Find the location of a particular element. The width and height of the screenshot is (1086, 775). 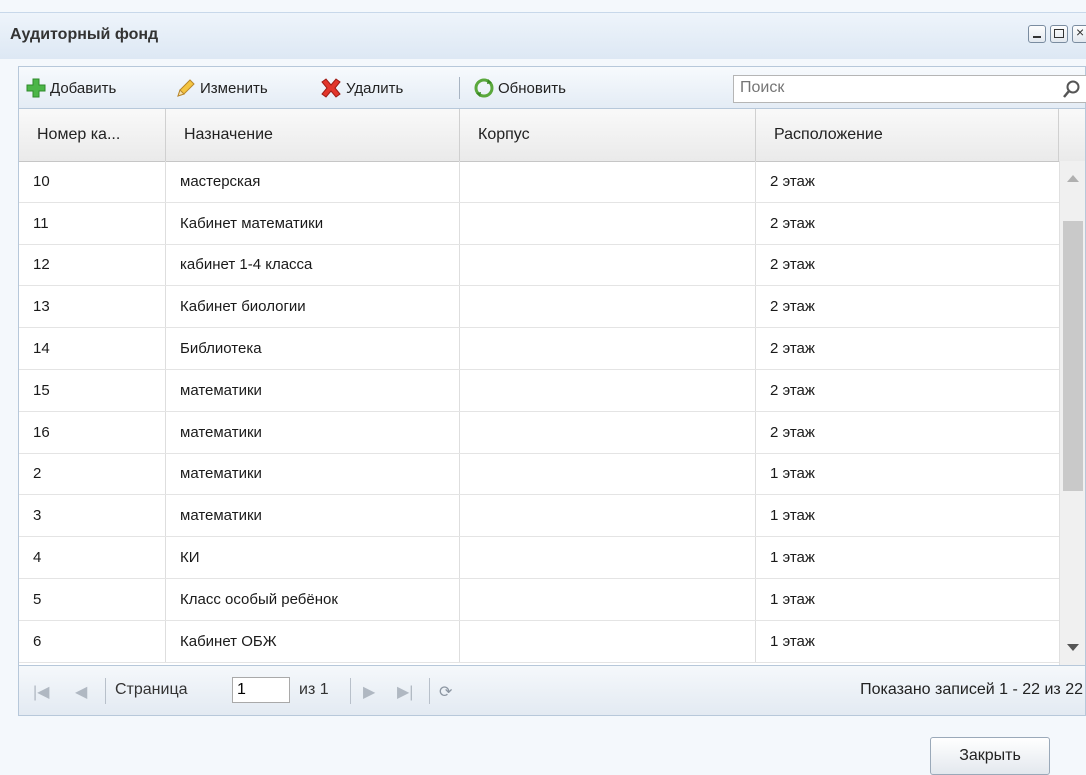

table-row: 3 математики 1 этаж is located at coordinates (539, 516).